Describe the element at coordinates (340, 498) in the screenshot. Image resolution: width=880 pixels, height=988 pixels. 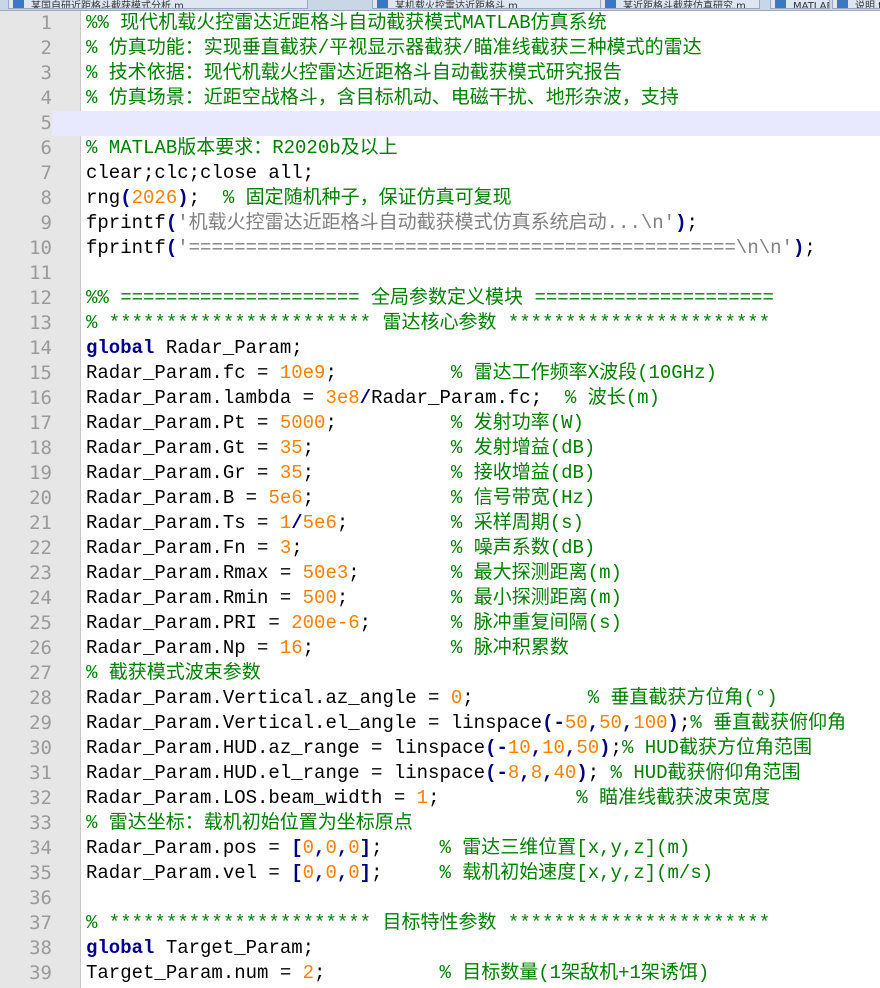
I see `code-text: Radar_Param.B = 5e6; % 信号带宽(Hz)` at that location.